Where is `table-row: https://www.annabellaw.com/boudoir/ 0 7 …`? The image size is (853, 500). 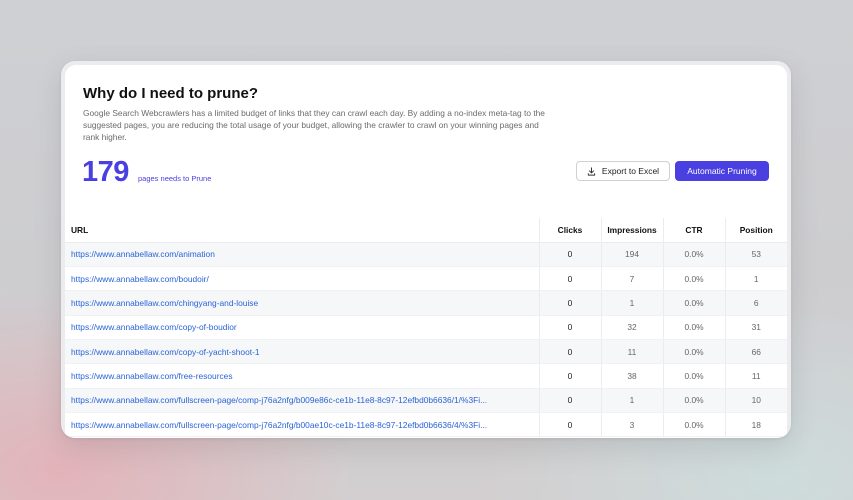
table-row: https://www.annabellaw.com/boudoir/ 0 7 … is located at coordinates (426, 279).